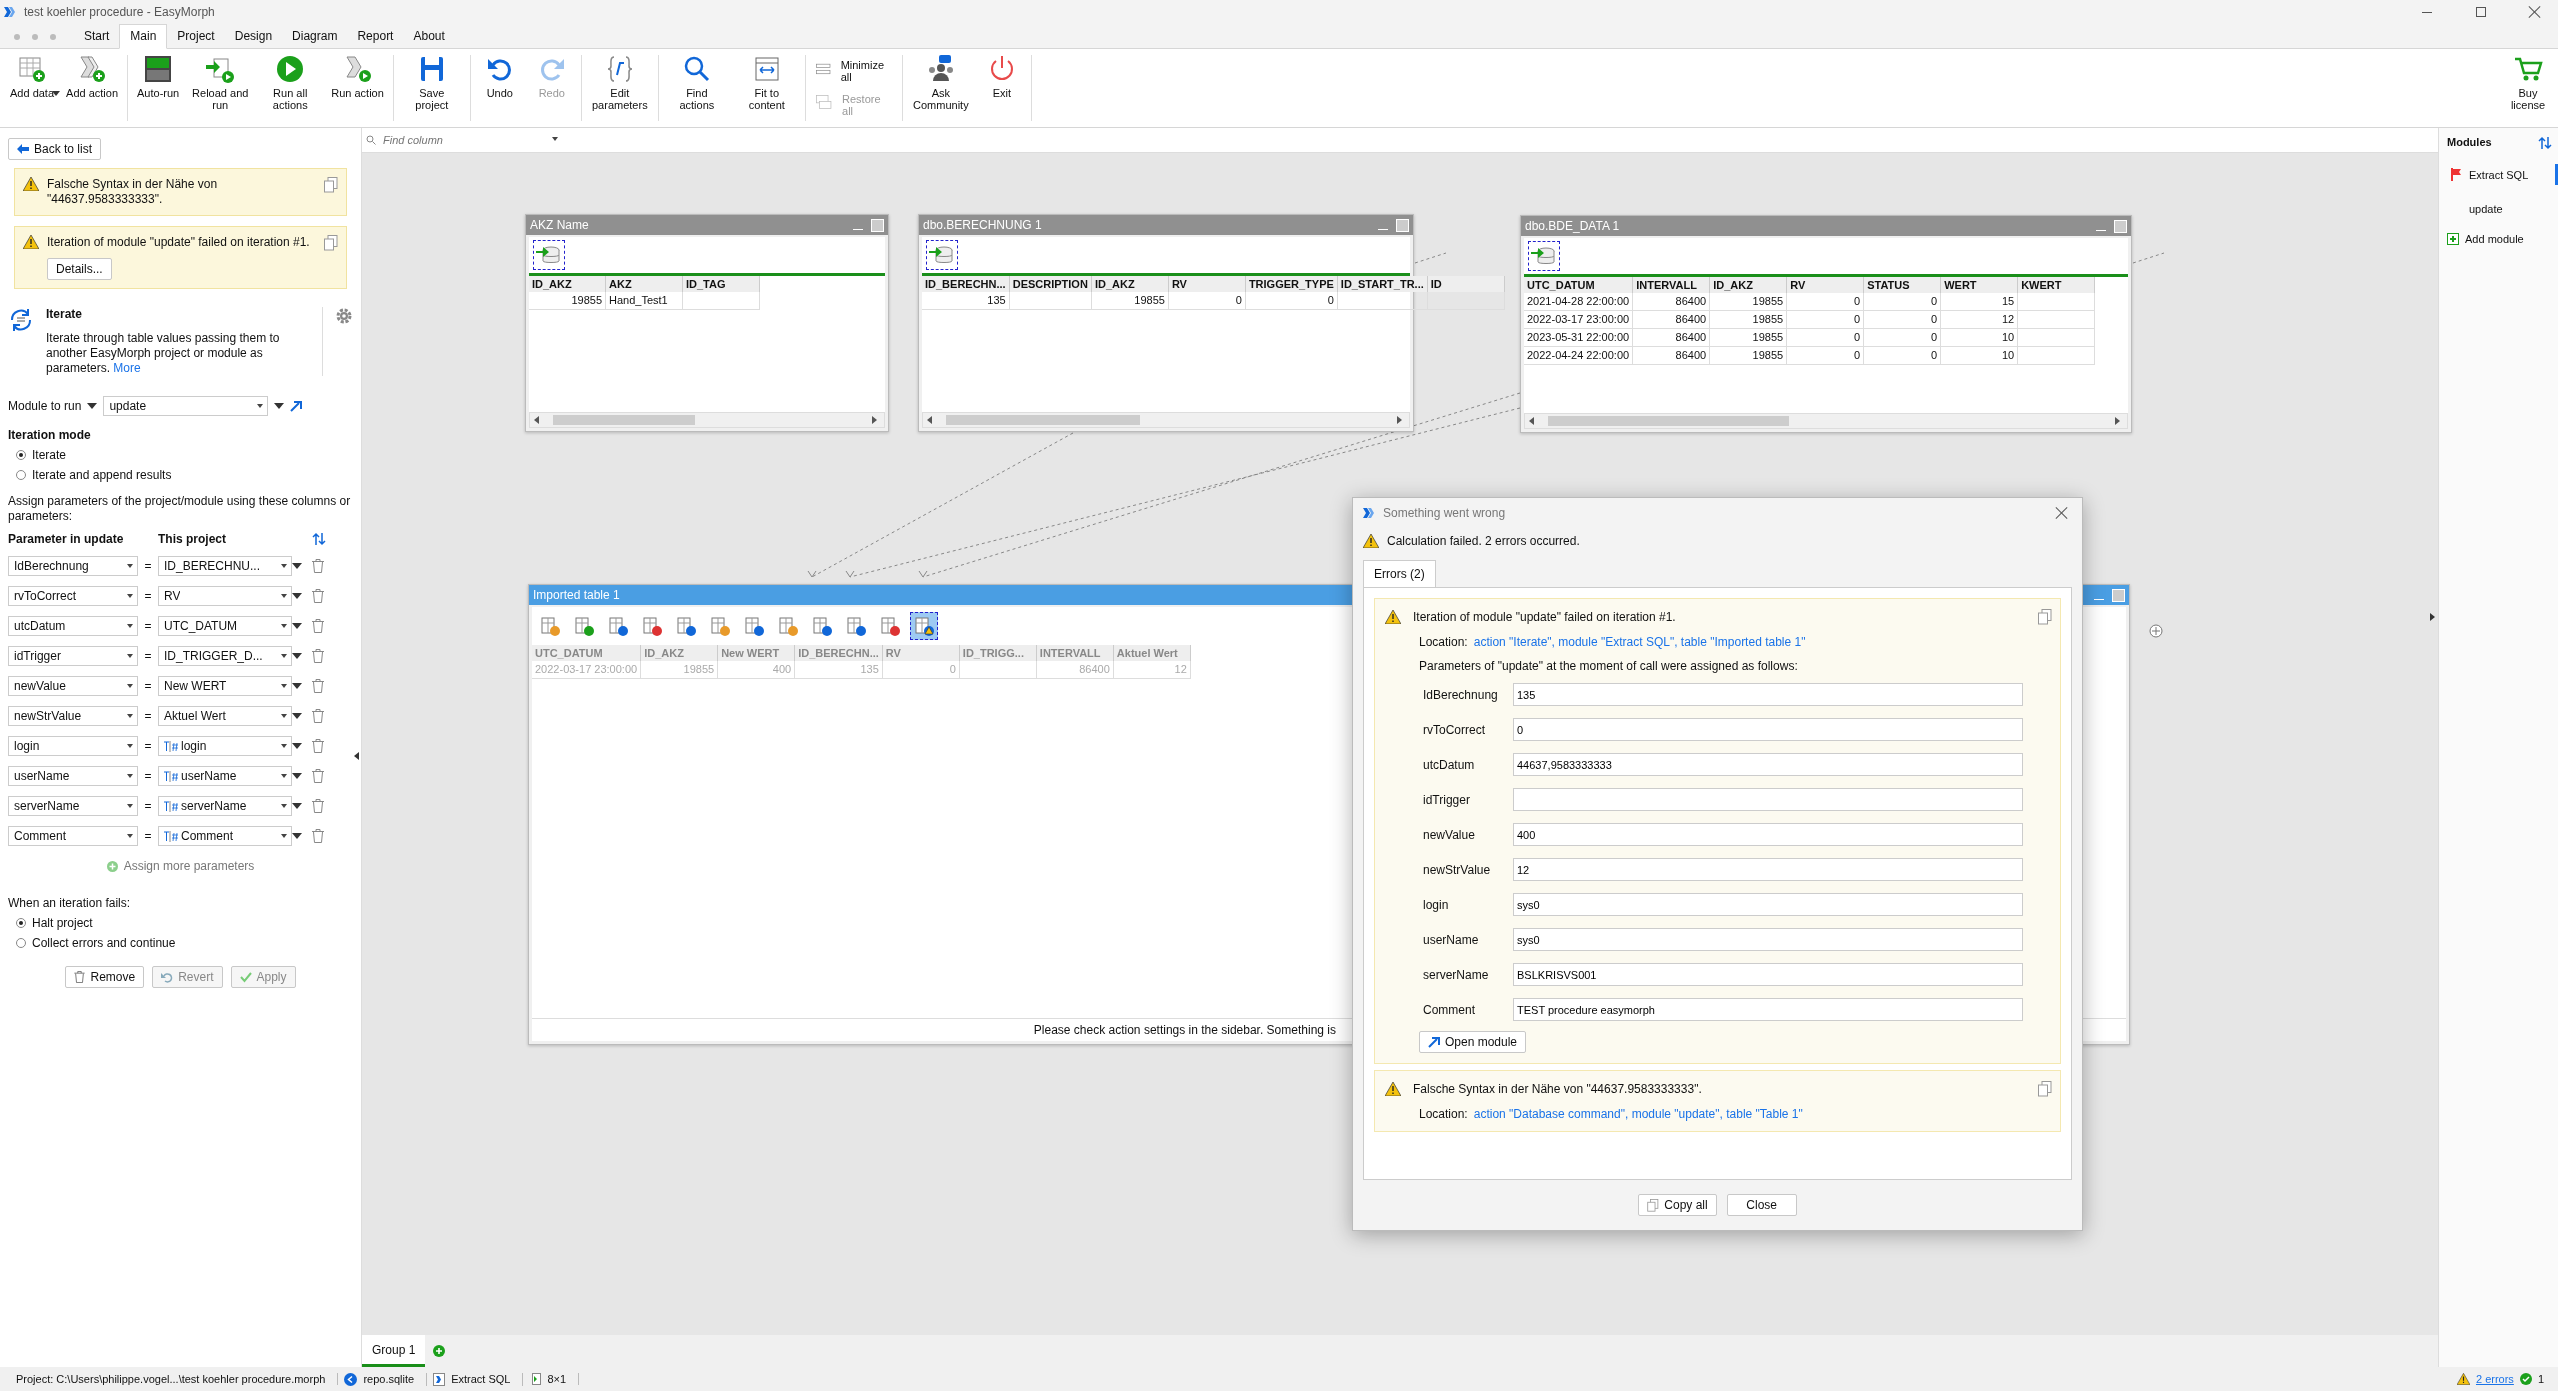  Describe the element at coordinates (73, 806) in the screenshot. I see `parameter-select: serverName` at that location.